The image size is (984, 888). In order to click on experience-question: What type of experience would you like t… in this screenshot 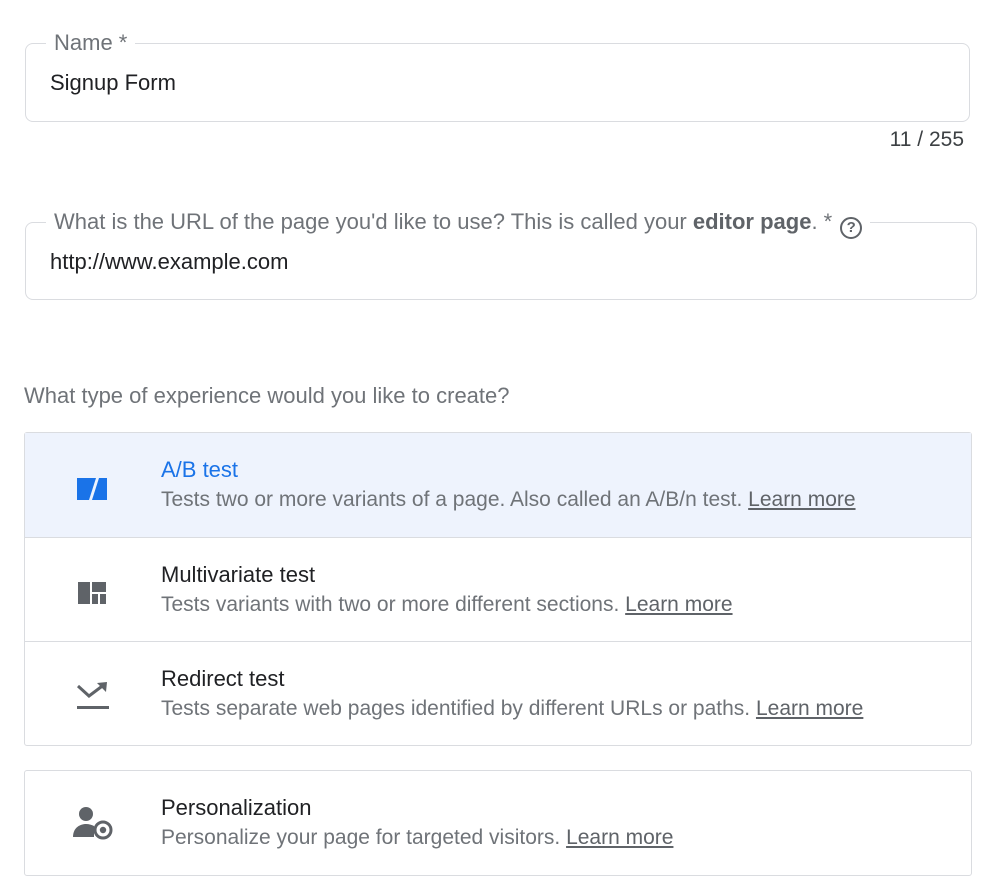, I will do `click(267, 395)`.